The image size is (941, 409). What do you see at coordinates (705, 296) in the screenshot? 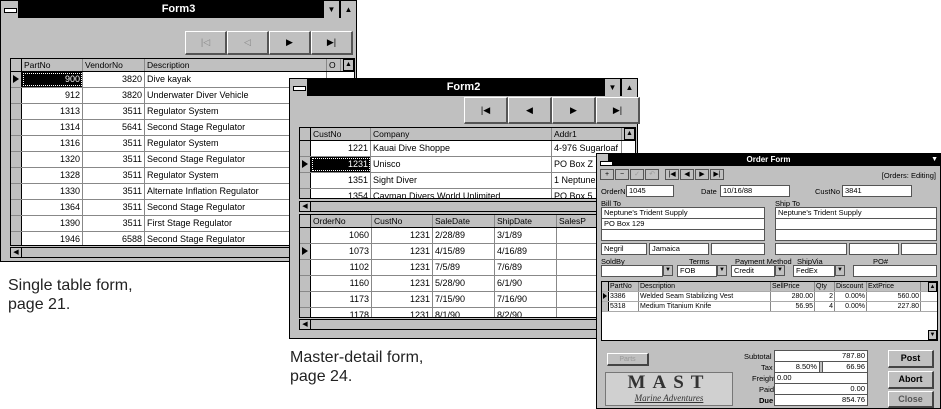
I see `table-cell: Welded Seam Stabilizing Vest` at bounding box center [705, 296].